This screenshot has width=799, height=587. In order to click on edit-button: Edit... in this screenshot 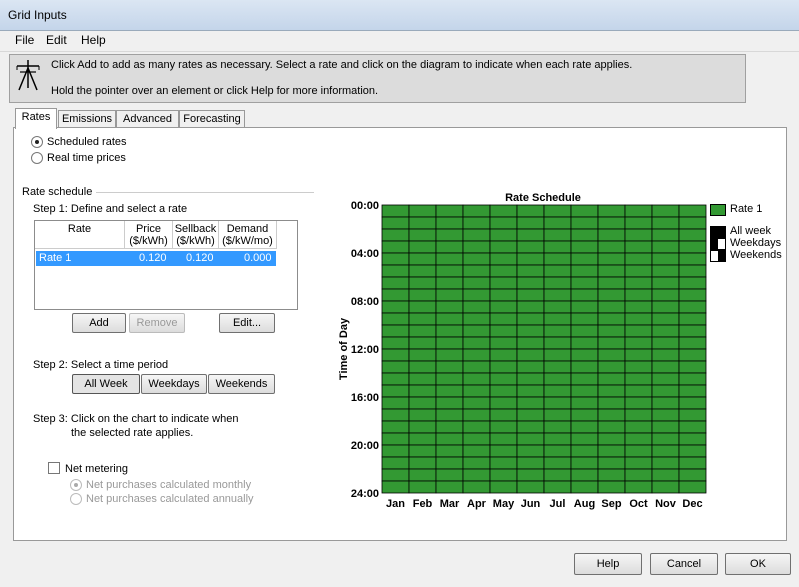, I will do `click(247, 323)`.